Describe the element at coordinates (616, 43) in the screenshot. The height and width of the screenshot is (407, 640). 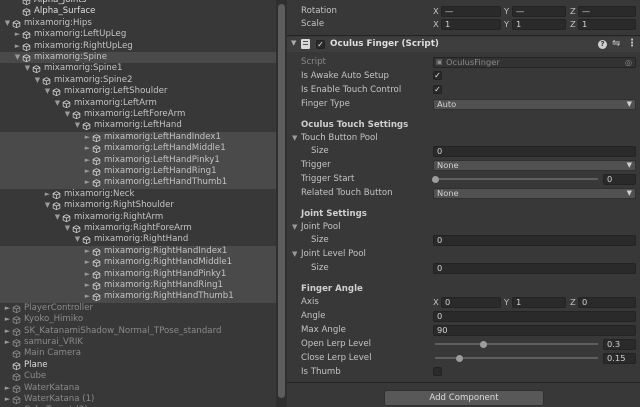
I see `preset-icon: ⇋` at that location.